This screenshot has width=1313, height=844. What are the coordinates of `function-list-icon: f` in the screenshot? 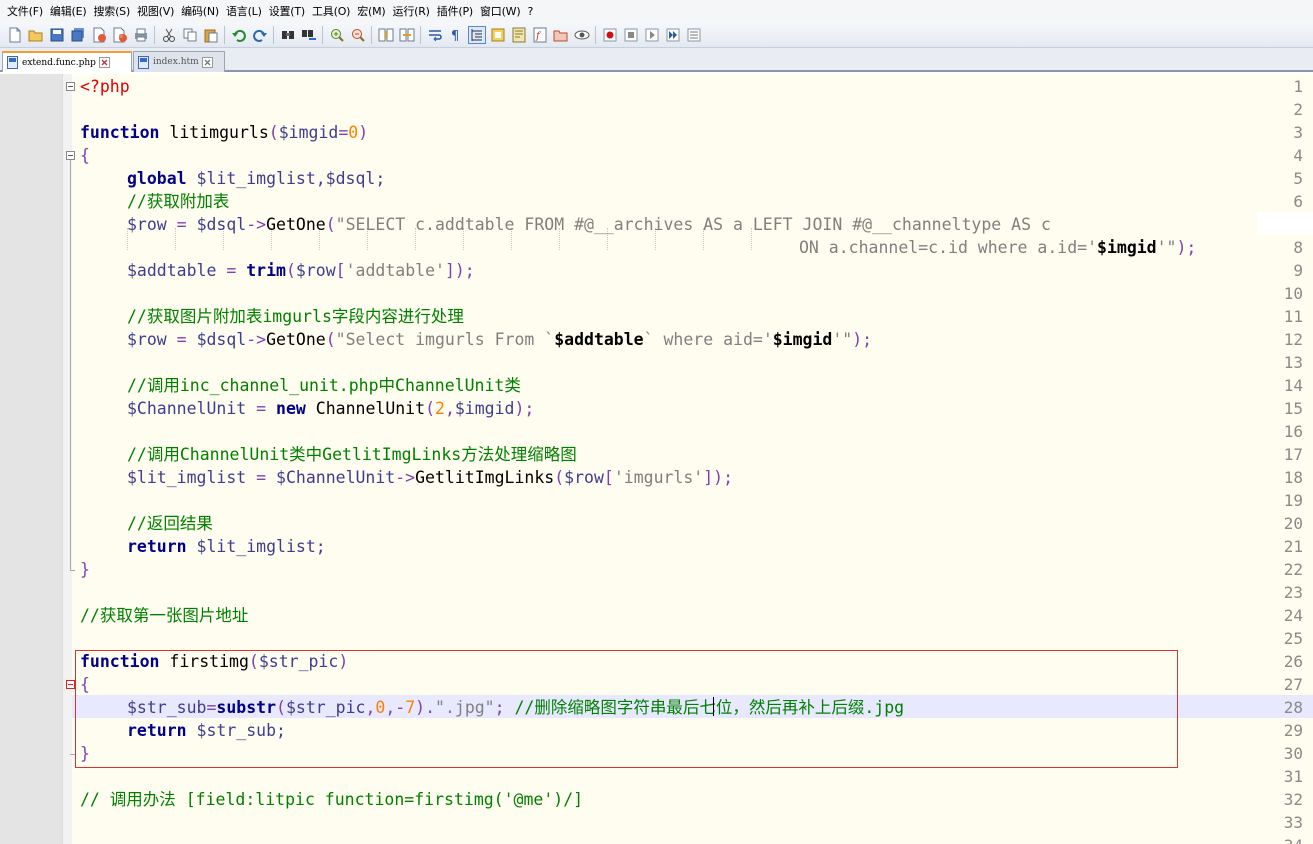 It's located at (540, 35).